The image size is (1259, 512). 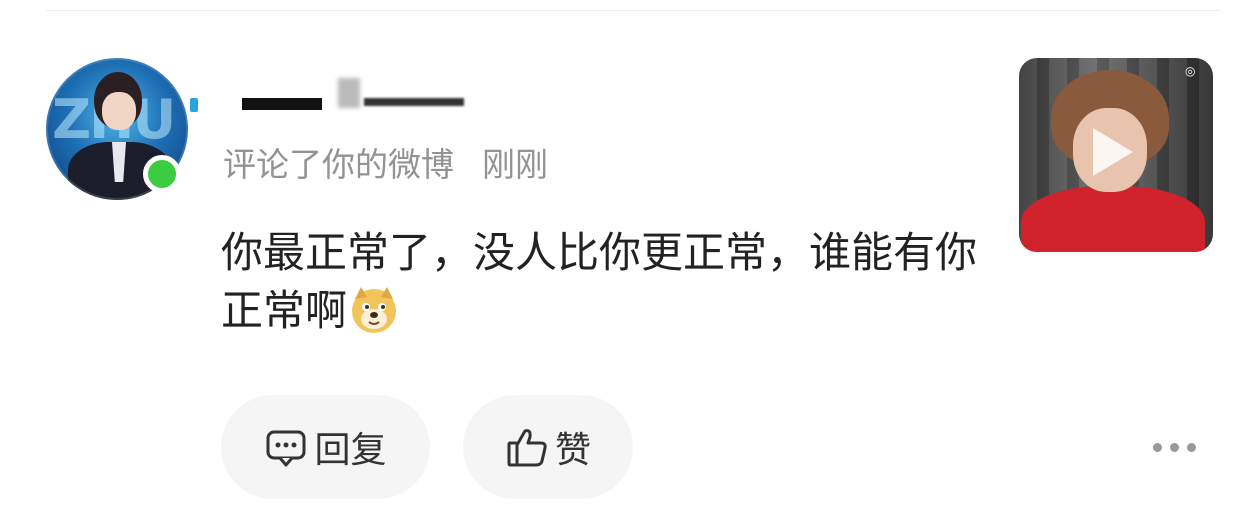 What do you see at coordinates (572, 450) in the screenshot?
I see `like-label: 赞` at bounding box center [572, 450].